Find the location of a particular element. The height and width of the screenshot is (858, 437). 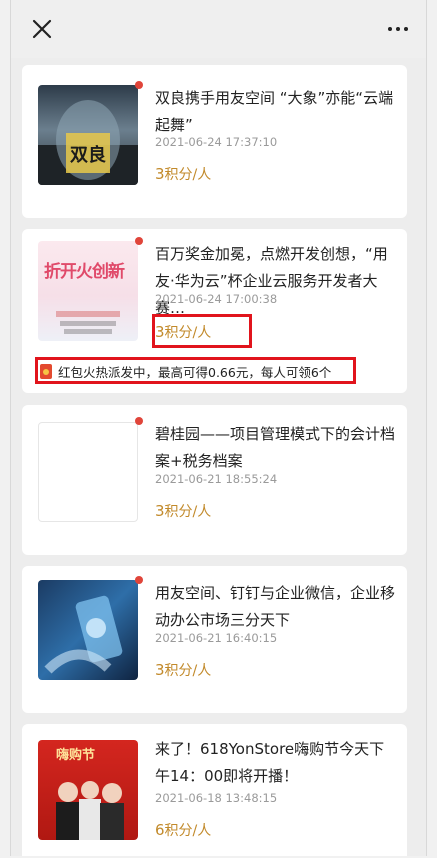

close-icon is located at coordinates (42, 29).